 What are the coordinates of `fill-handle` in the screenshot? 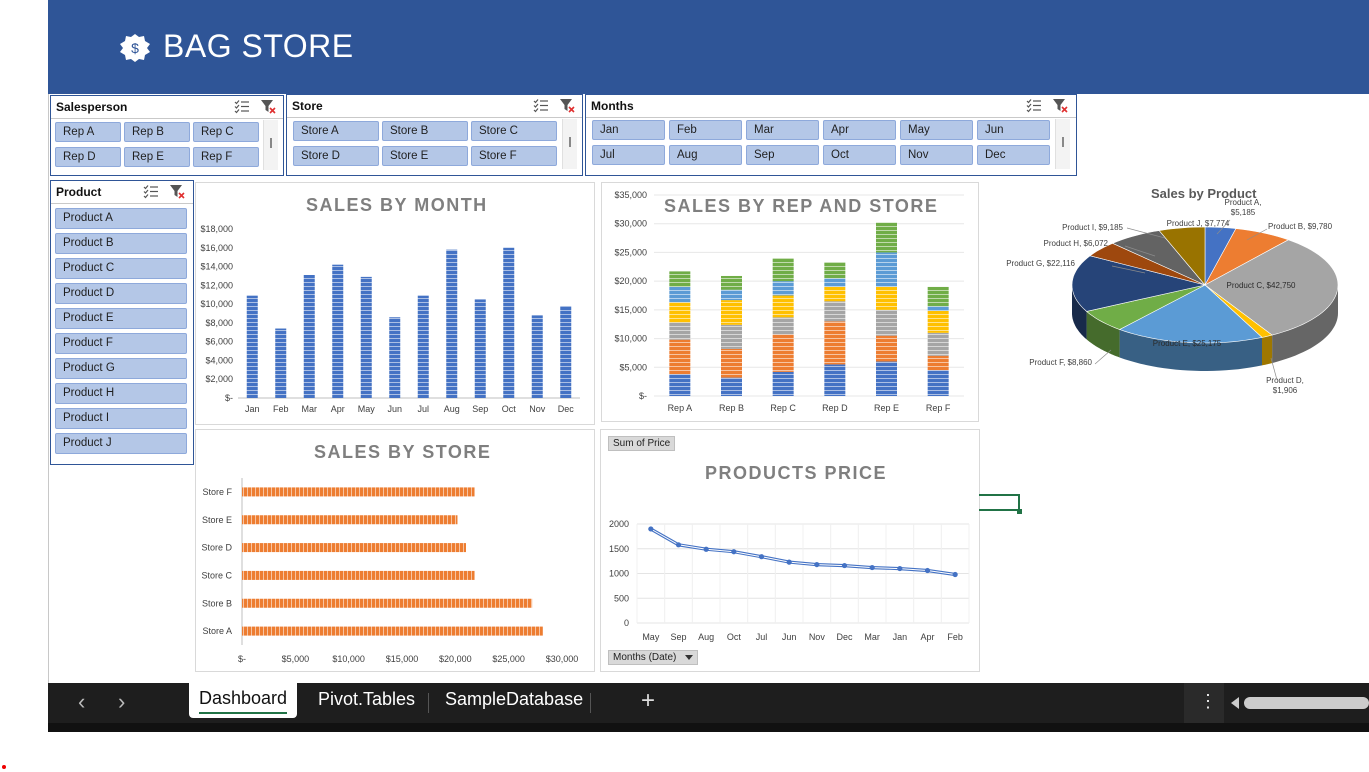 It's located at (1019, 511).